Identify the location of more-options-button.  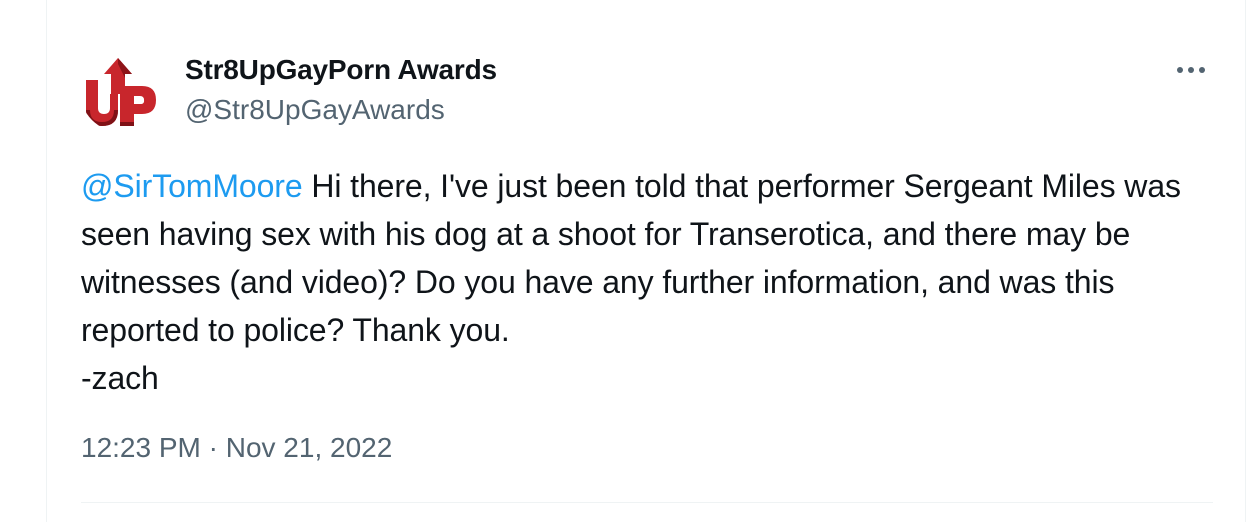
(1191, 70).